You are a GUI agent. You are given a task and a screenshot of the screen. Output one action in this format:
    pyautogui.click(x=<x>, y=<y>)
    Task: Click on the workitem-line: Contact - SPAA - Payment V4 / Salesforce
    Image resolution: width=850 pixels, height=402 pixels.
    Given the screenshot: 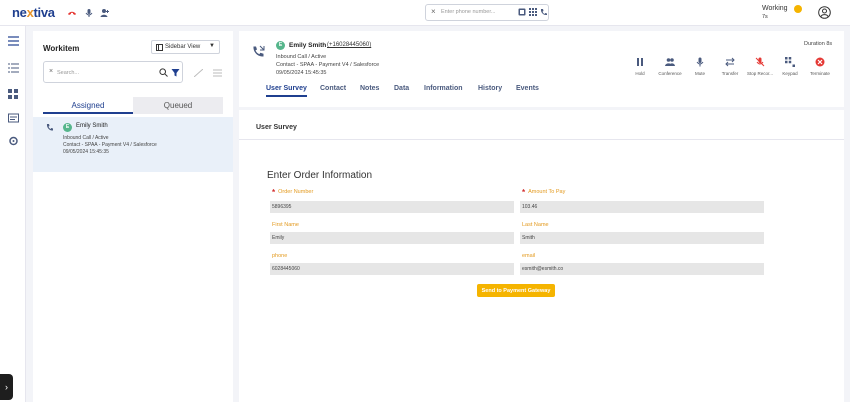 What is the action you would take?
    pyautogui.click(x=110, y=145)
    